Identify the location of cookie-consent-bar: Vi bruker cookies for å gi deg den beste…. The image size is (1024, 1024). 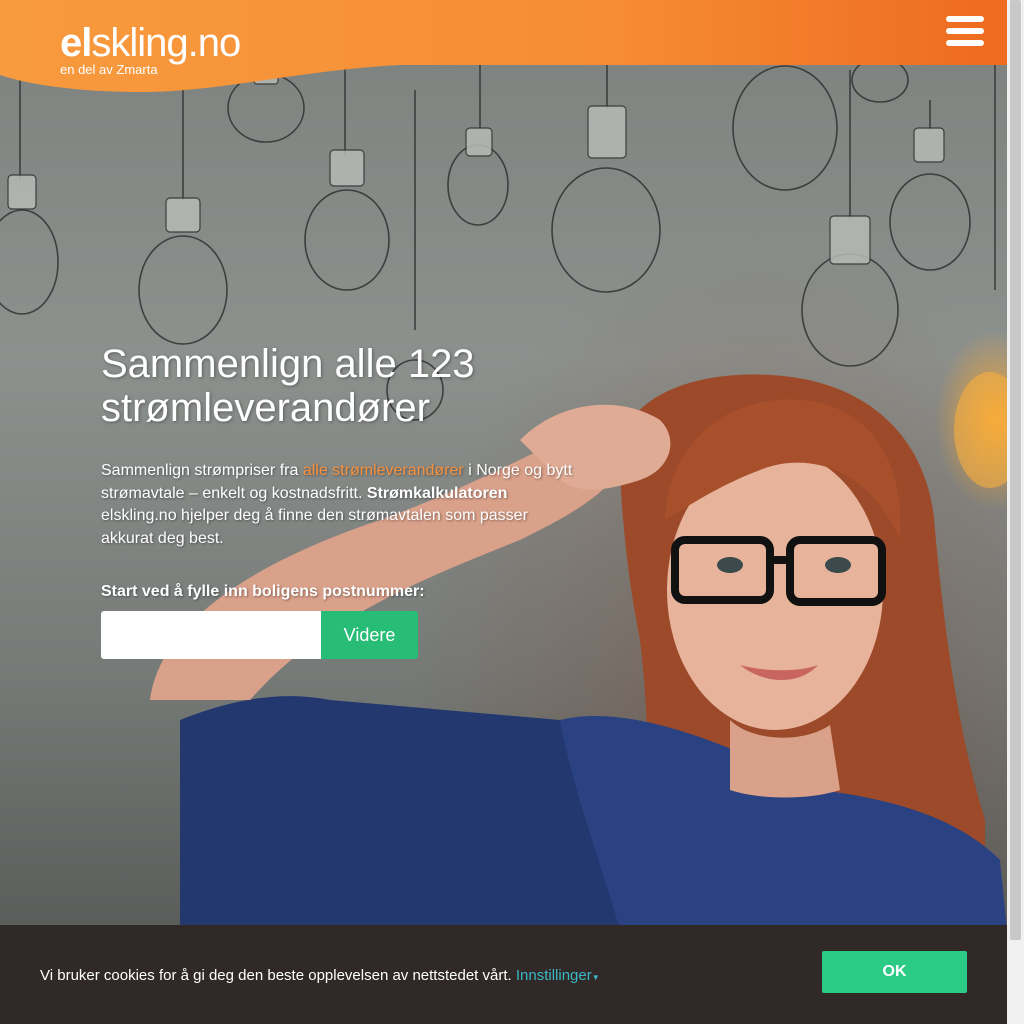
(503, 974).